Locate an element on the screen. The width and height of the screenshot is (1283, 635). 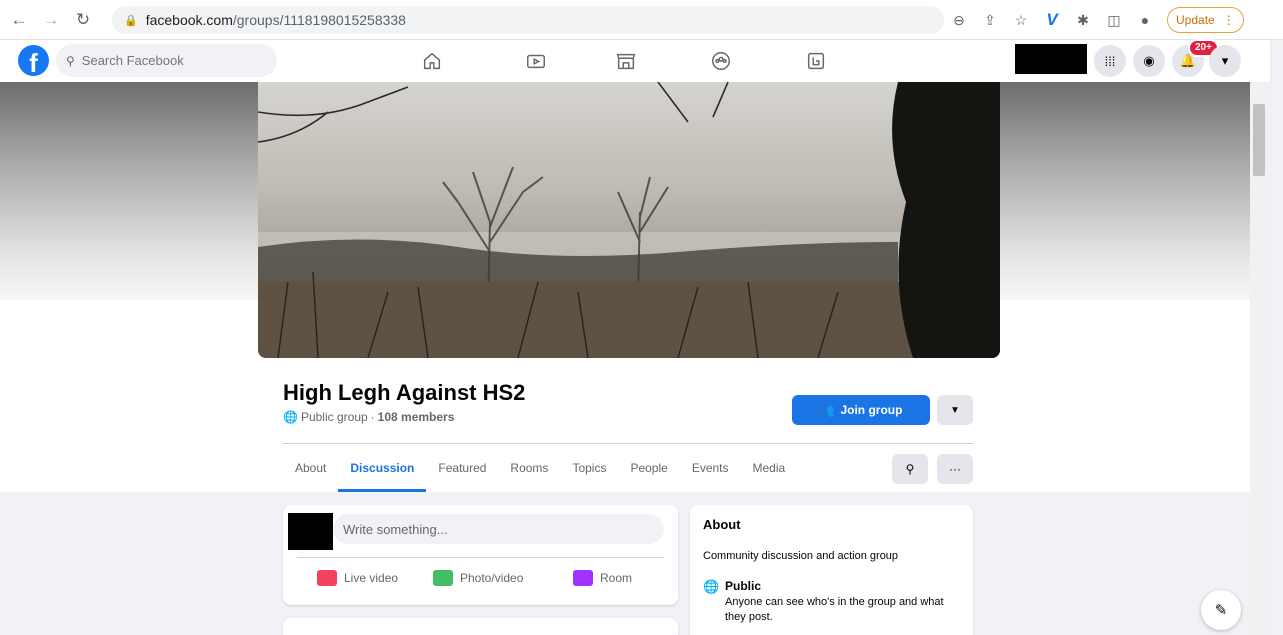
group-members: 108 members is located at coordinates (416, 417).